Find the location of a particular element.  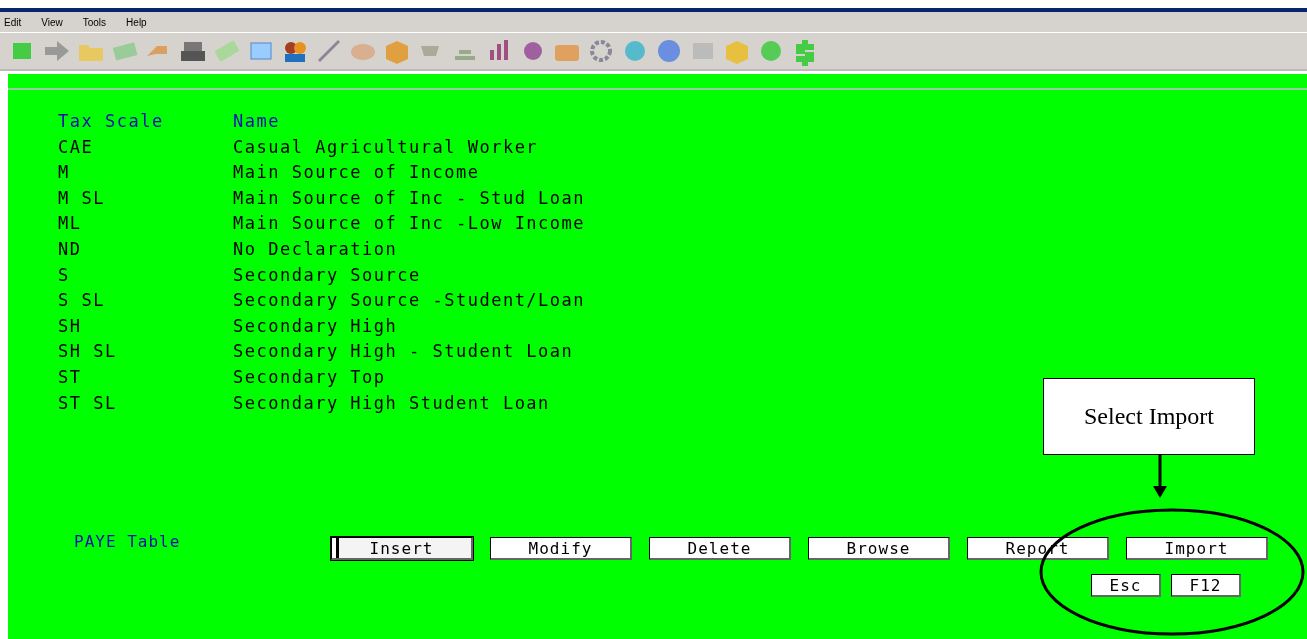

table-cell-text: ND is located at coordinates (70, 249).